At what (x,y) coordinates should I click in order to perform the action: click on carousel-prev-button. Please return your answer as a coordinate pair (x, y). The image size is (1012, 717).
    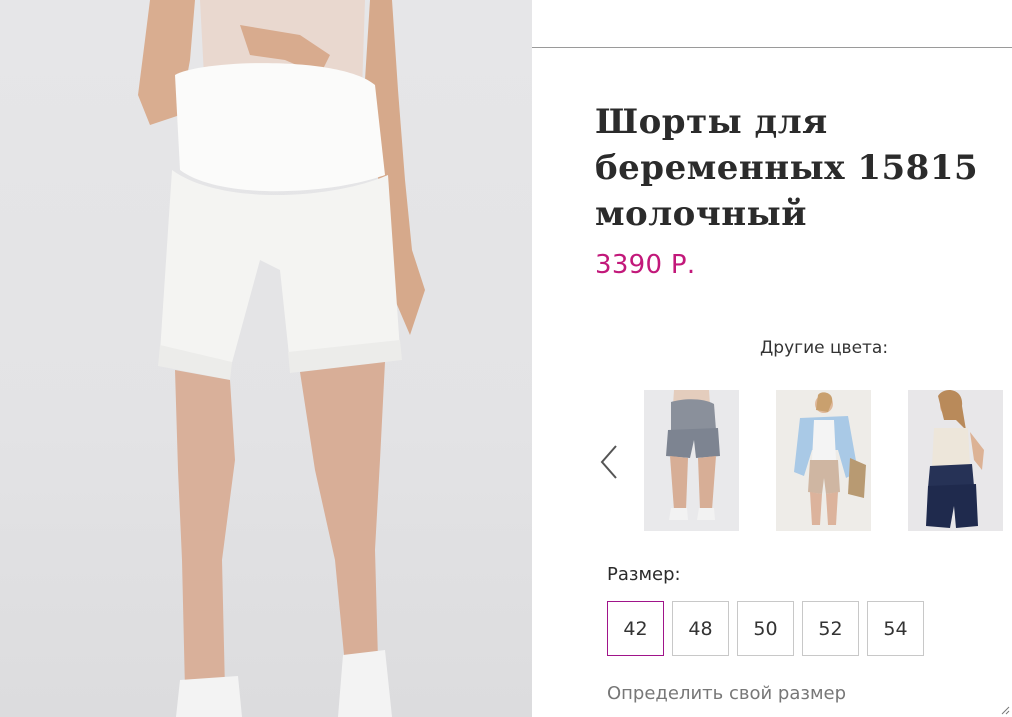
    Looking at the image, I should click on (609, 462).